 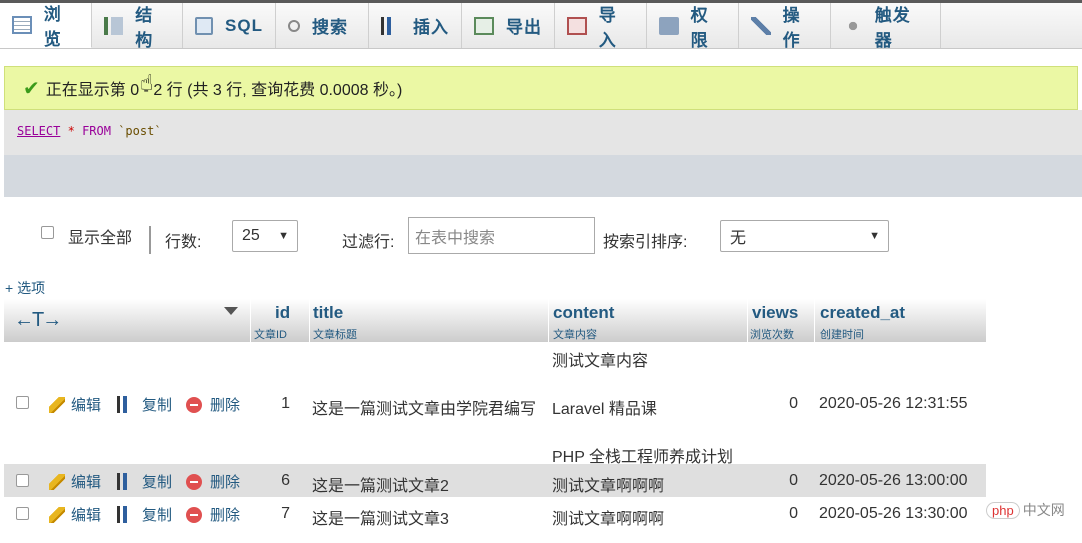 I want to click on cell-id: 7, so click(x=285, y=513).